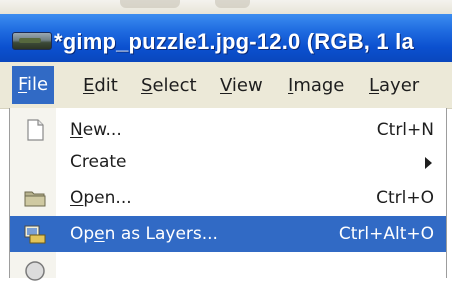 The height and width of the screenshot is (290, 452). What do you see at coordinates (32, 41) in the screenshot?
I see `image-thumbnail-icon` at bounding box center [32, 41].